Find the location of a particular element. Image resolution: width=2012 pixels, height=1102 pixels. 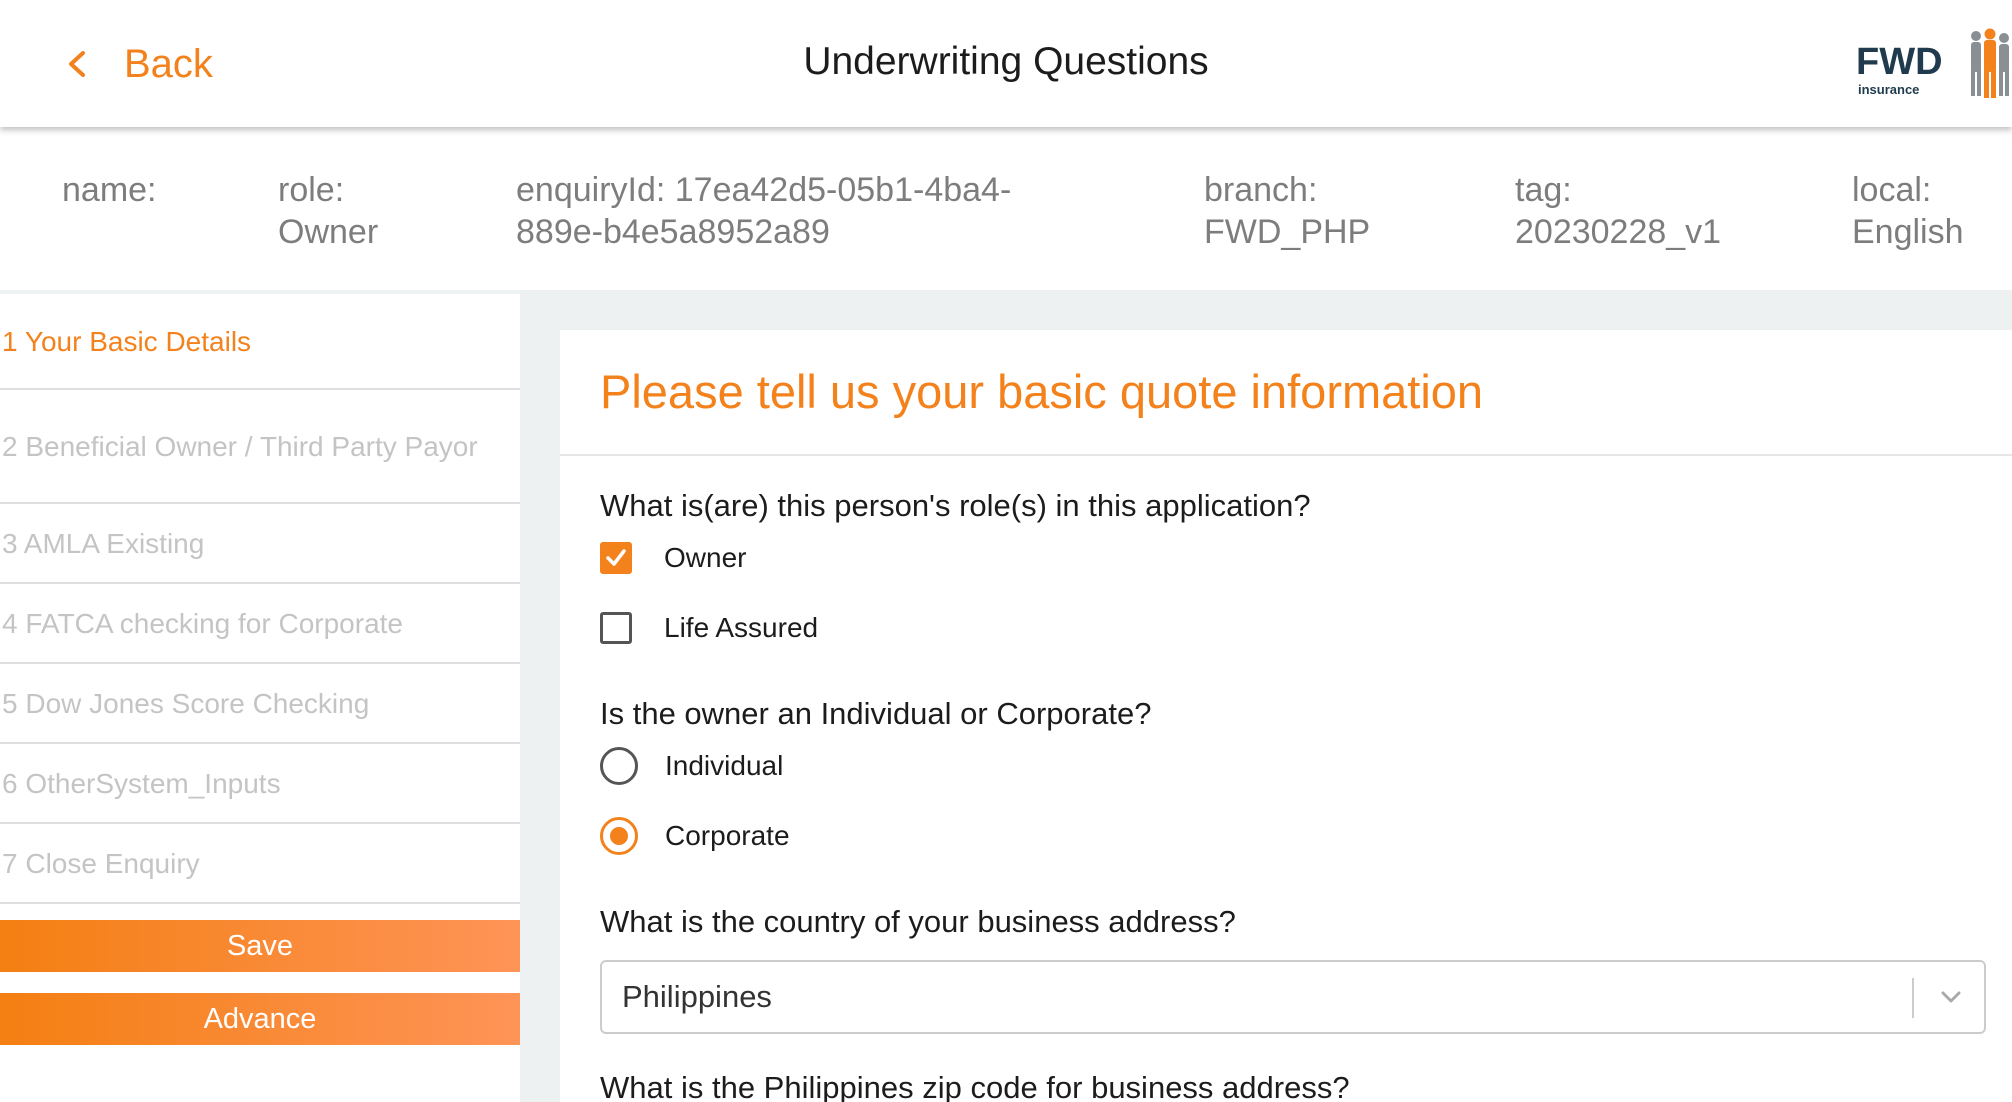

checkbox-empty-icon is located at coordinates (616, 628).